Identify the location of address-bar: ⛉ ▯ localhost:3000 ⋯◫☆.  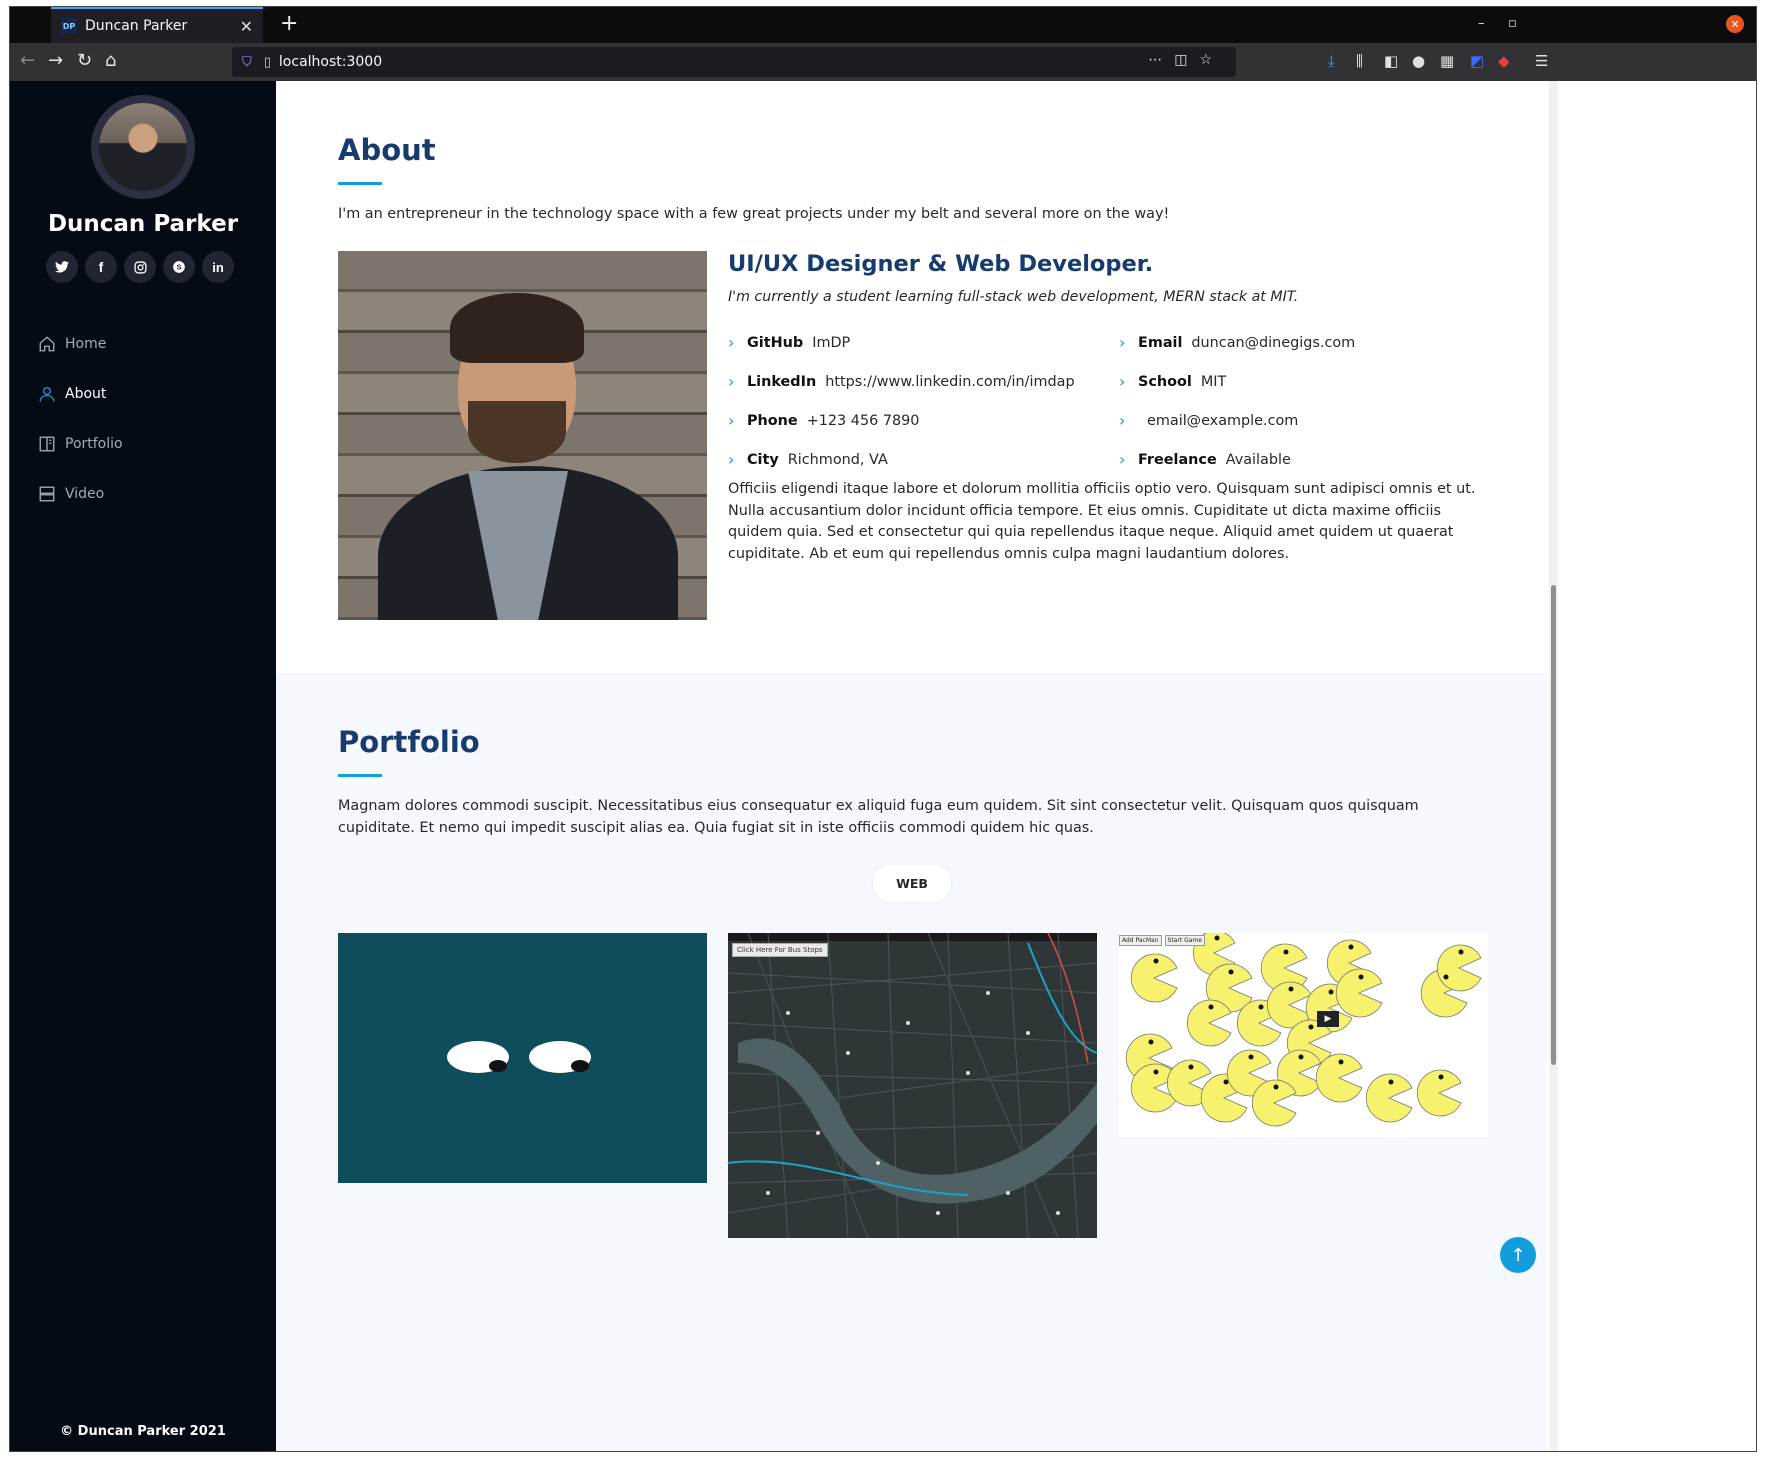
(734, 62).